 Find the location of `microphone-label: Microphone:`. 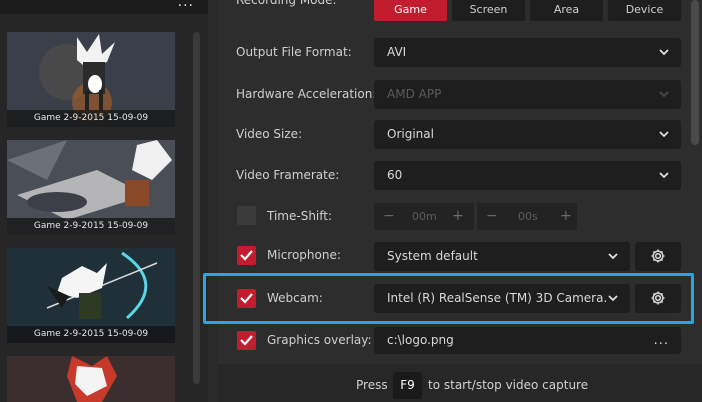

microphone-label: Microphone: is located at coordinates (304, 255).